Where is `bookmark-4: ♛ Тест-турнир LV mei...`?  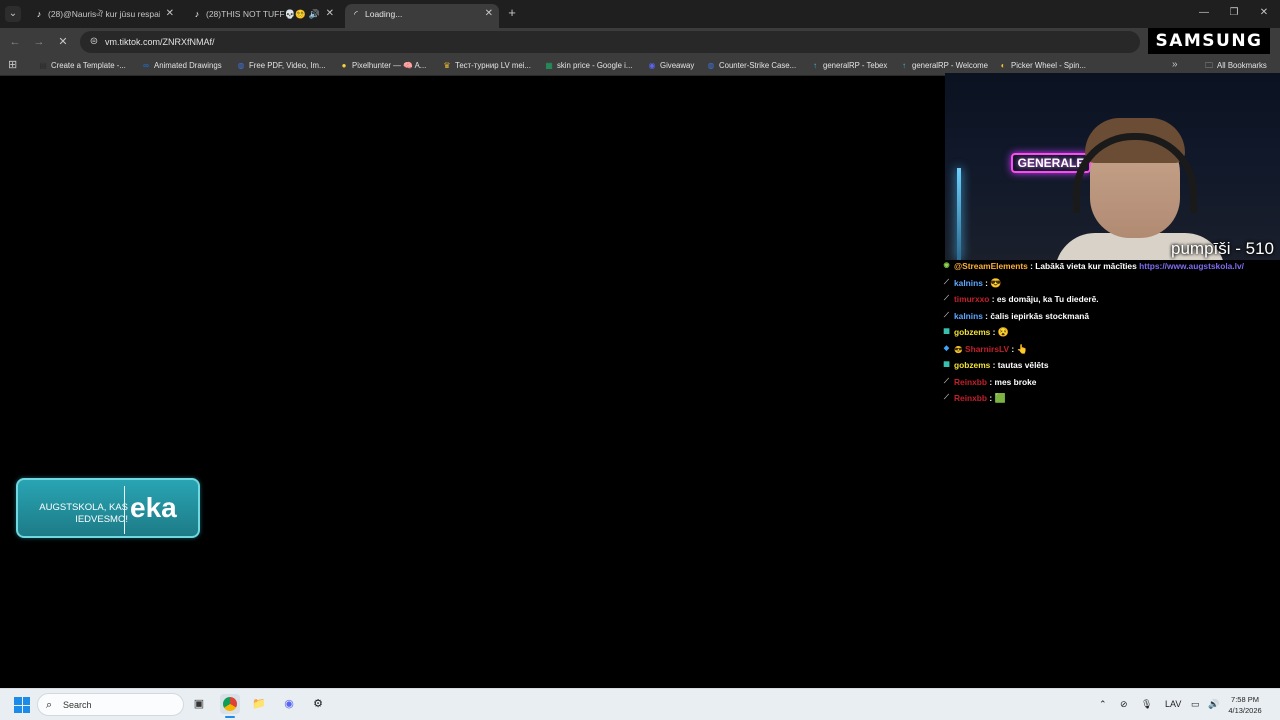 bookmark-4: ♛ Тест-турнир LV mei... is located at coordinates (486, 66).